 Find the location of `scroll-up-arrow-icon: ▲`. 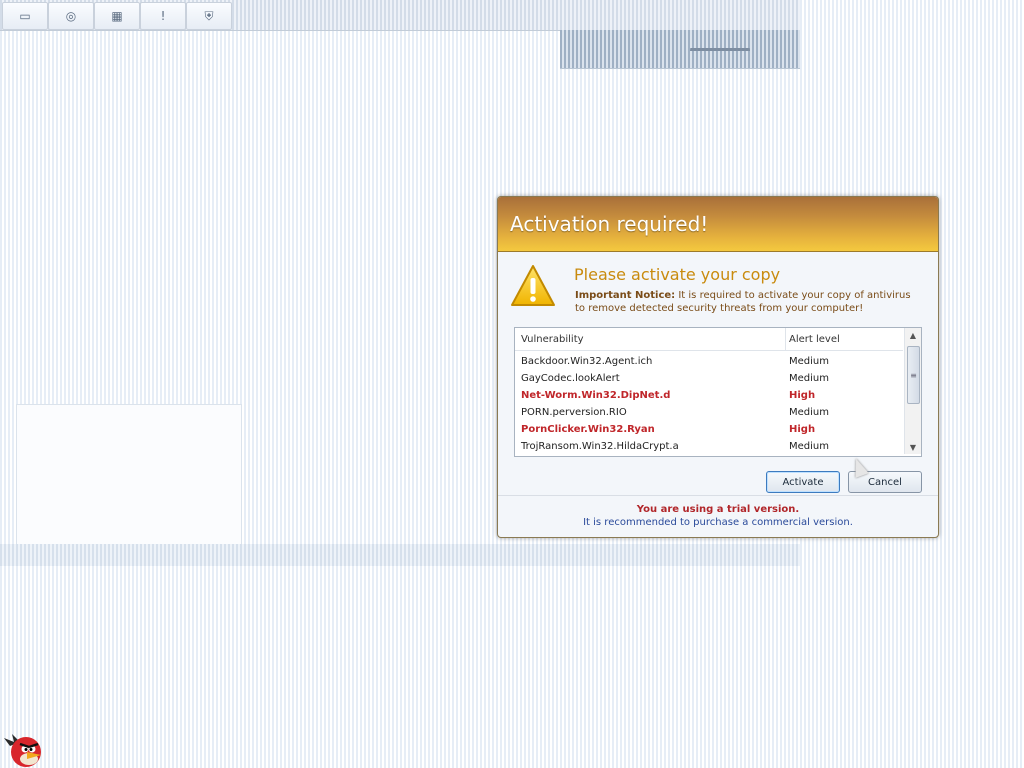

scroll-up-arrow-icon: ▲ is located at coordinates (913, 335).